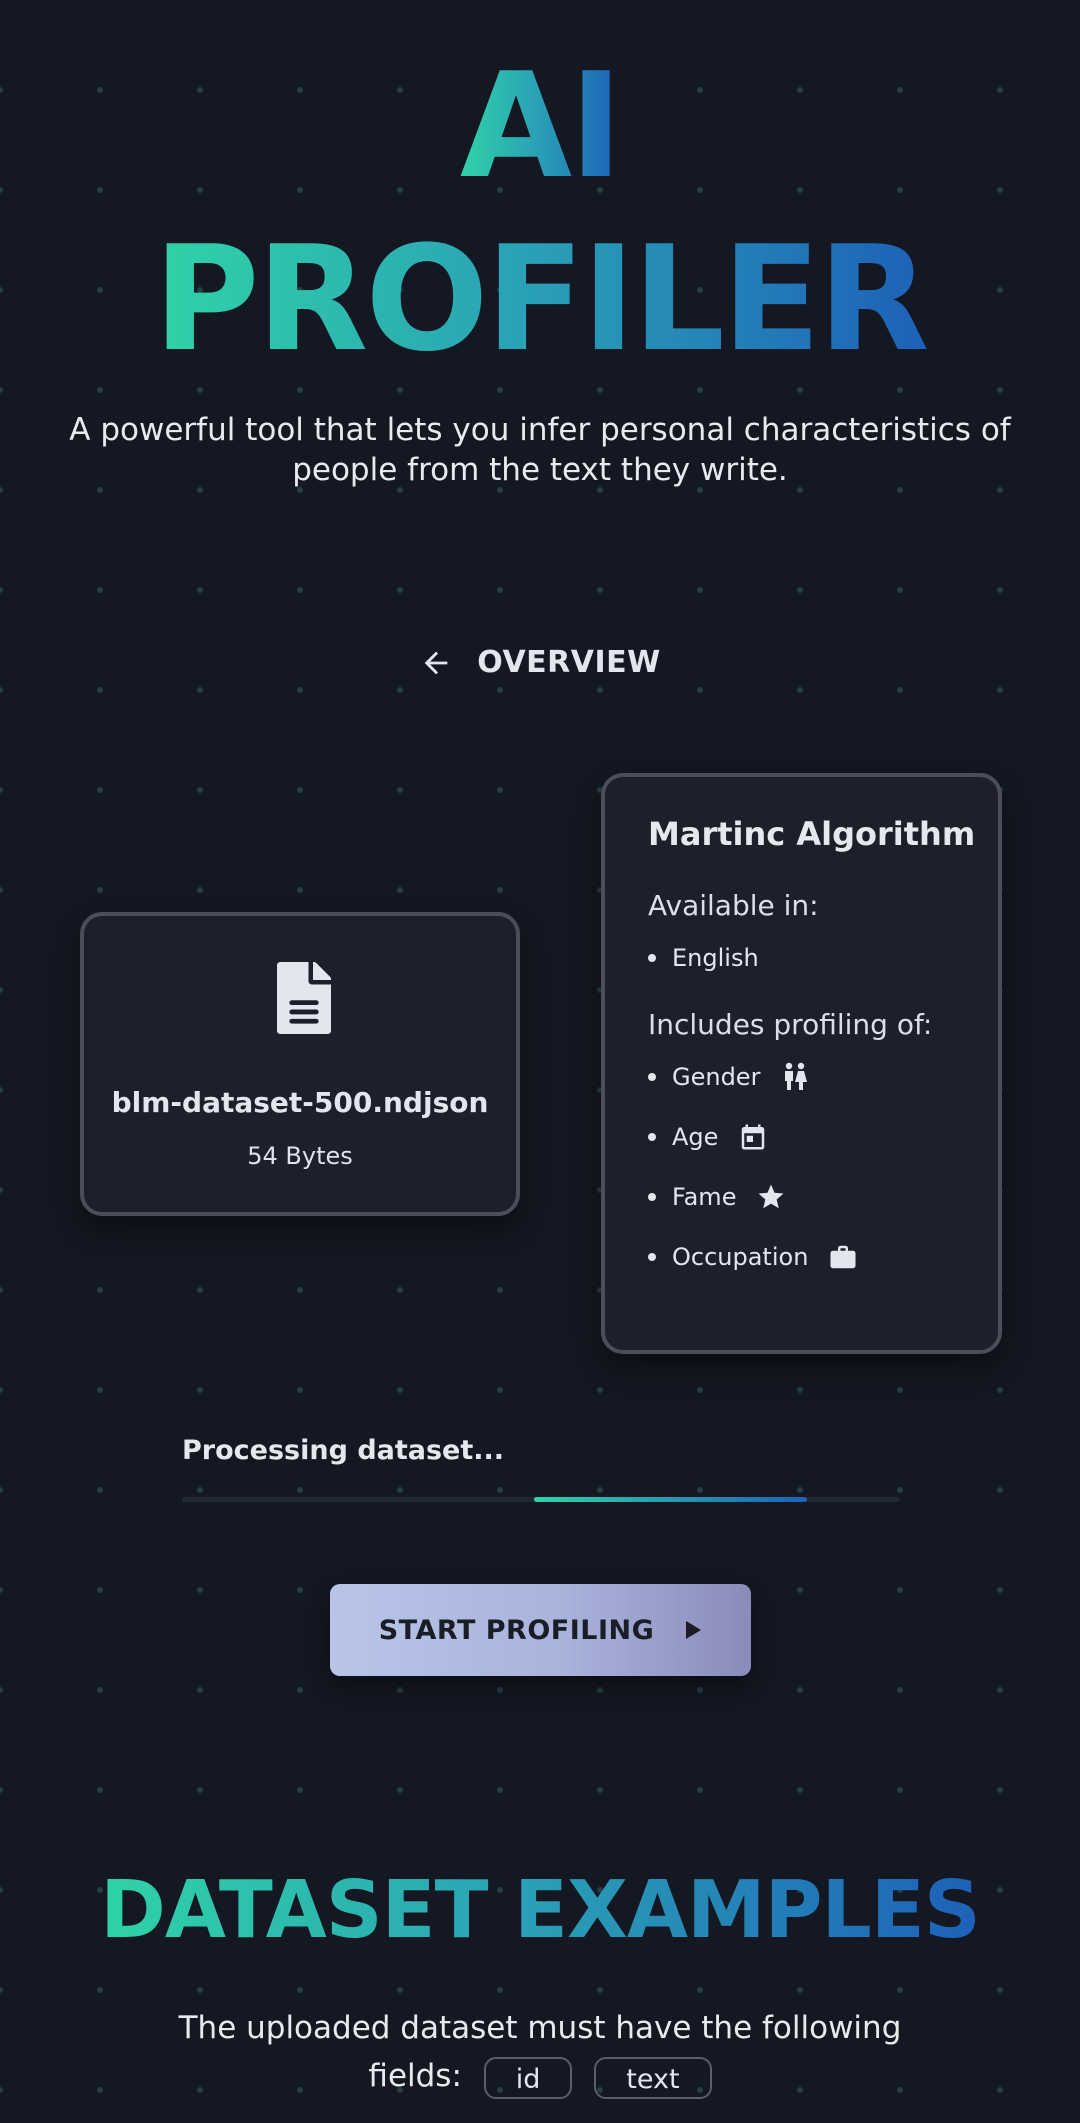  Describe the element at coordinates (823, 1257) in the screenshot. I see `trait-item-occupation: Occupation` at that location.